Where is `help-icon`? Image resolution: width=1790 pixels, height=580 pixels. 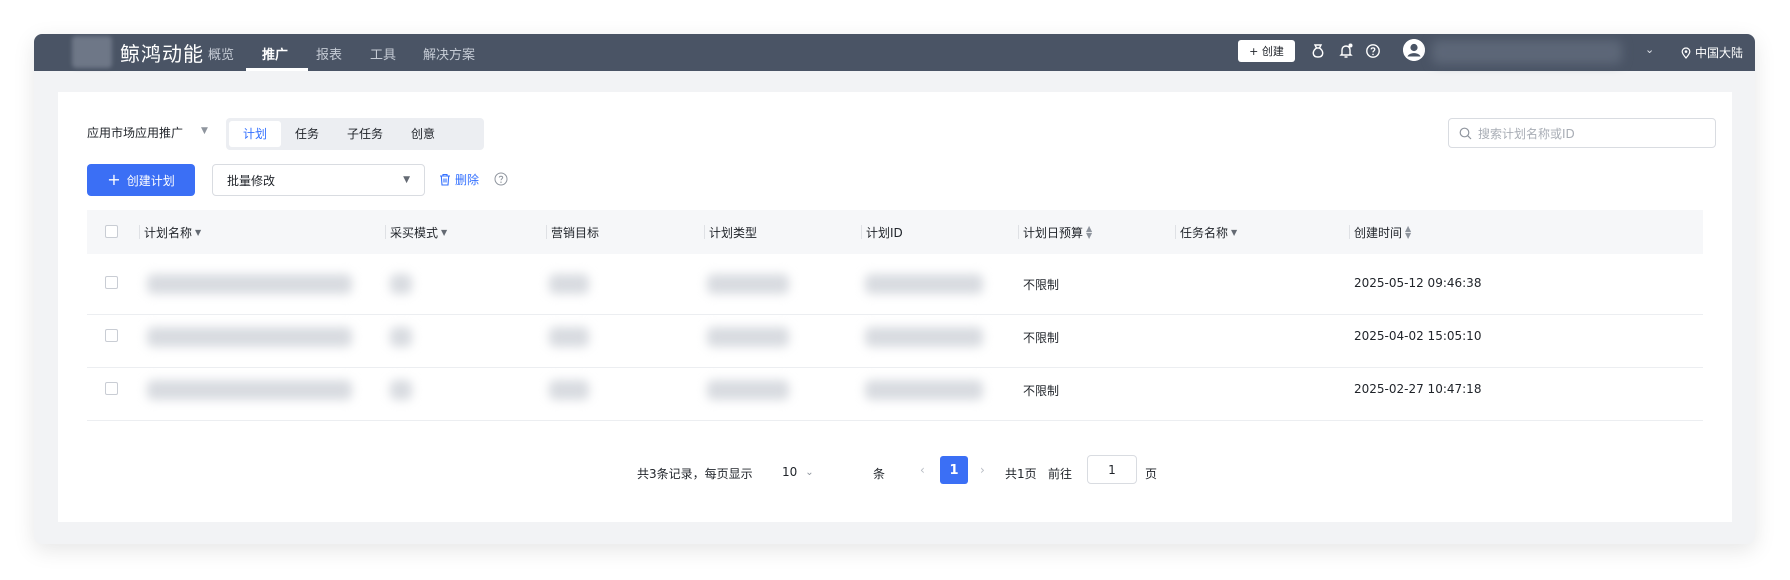
help-icon is located at coordinates (1373, 51).